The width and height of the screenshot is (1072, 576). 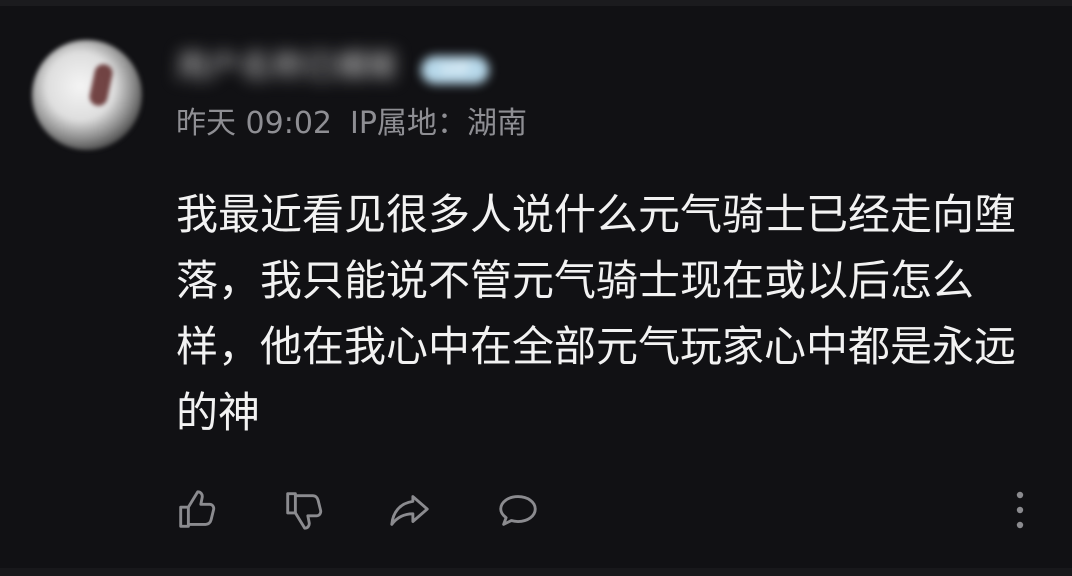 I want to click on bottom-divider, so click(x=536, y=572).